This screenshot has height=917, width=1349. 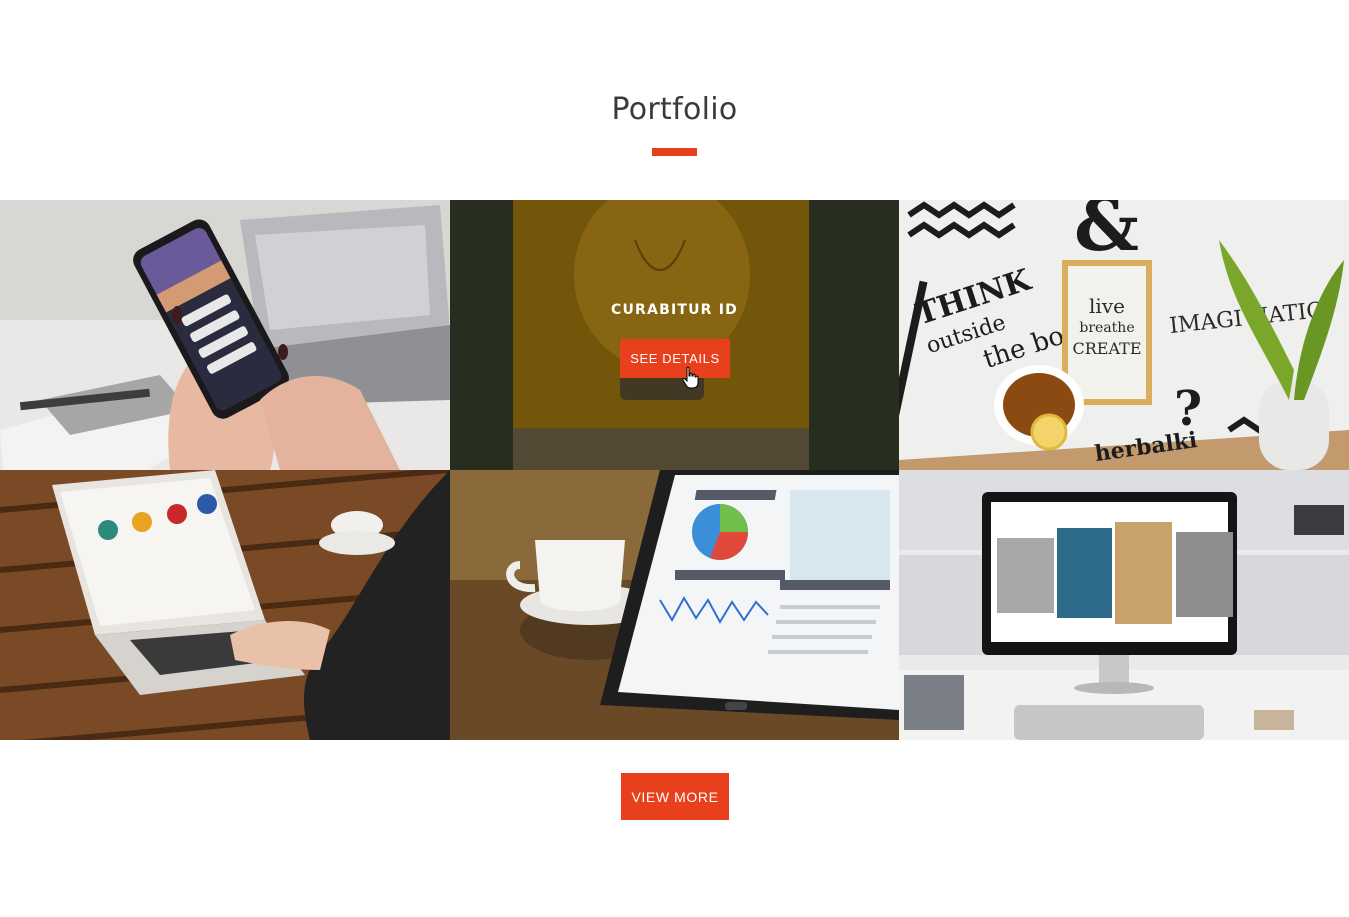 What do you see at coordinates (675, 796) in the screenshot?
I see `view-more-button: VIEW MORE` at bounding box center [675, 796].